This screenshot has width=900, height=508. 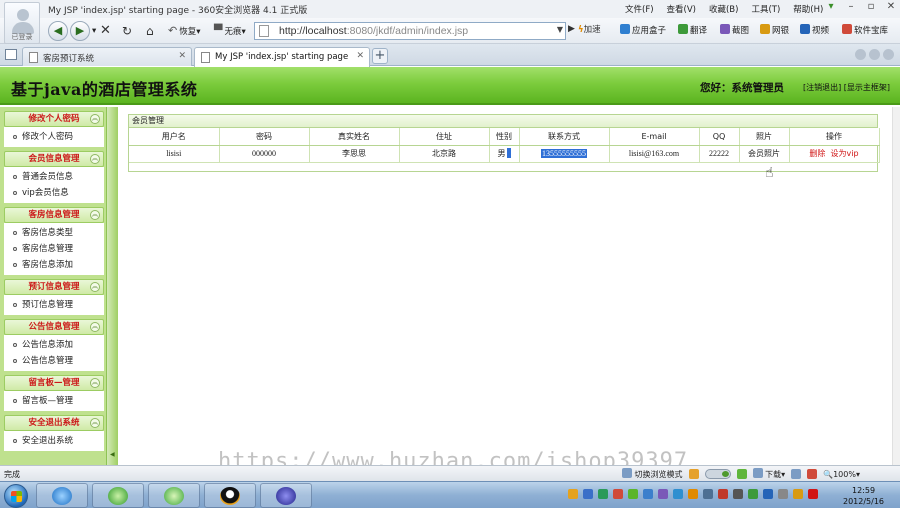 What do you see at coordinates (860, 54) in the screenshot?
I see `tab-scroll-left-icon` at bounding box center [860, 54].